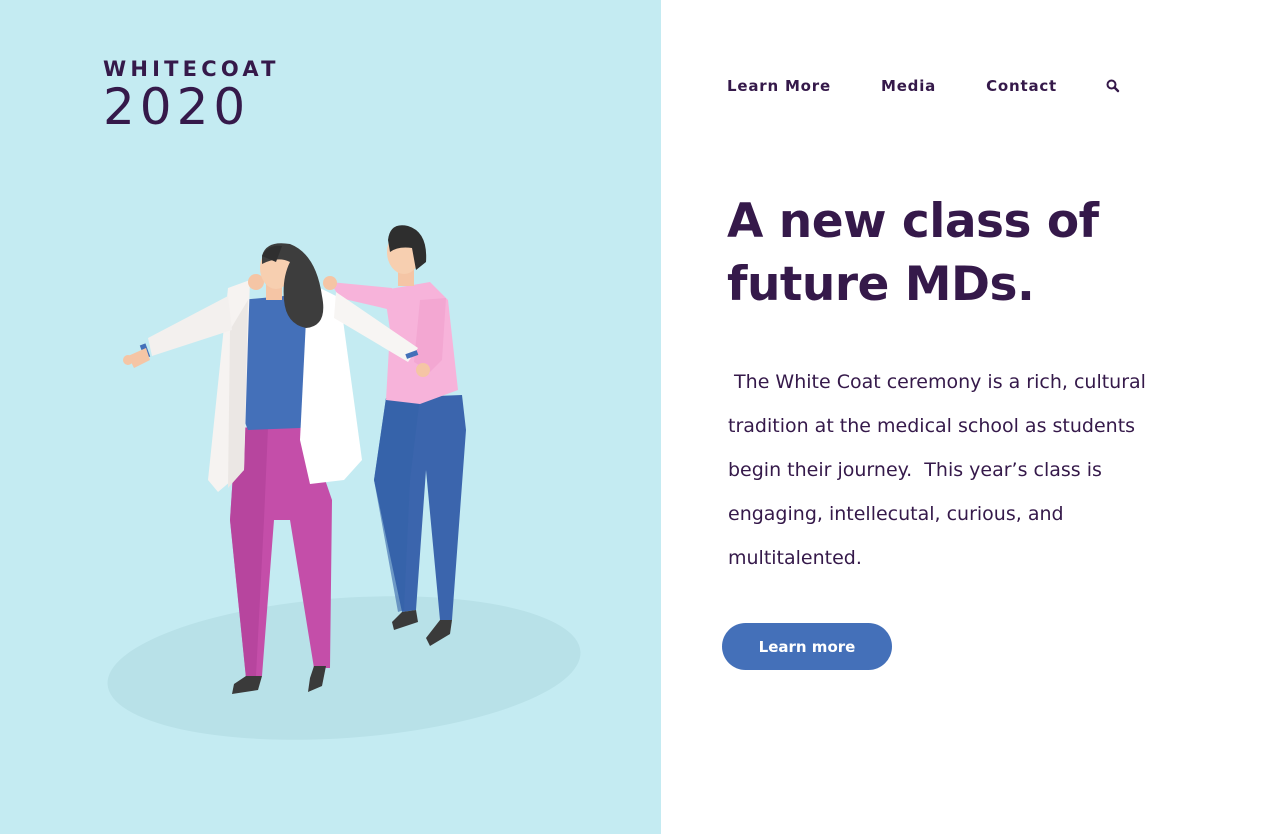 The image size is (1280, 834). Describe the element at coordinates (1113, 86) in the screenshot. I see `search-icon` at that location.